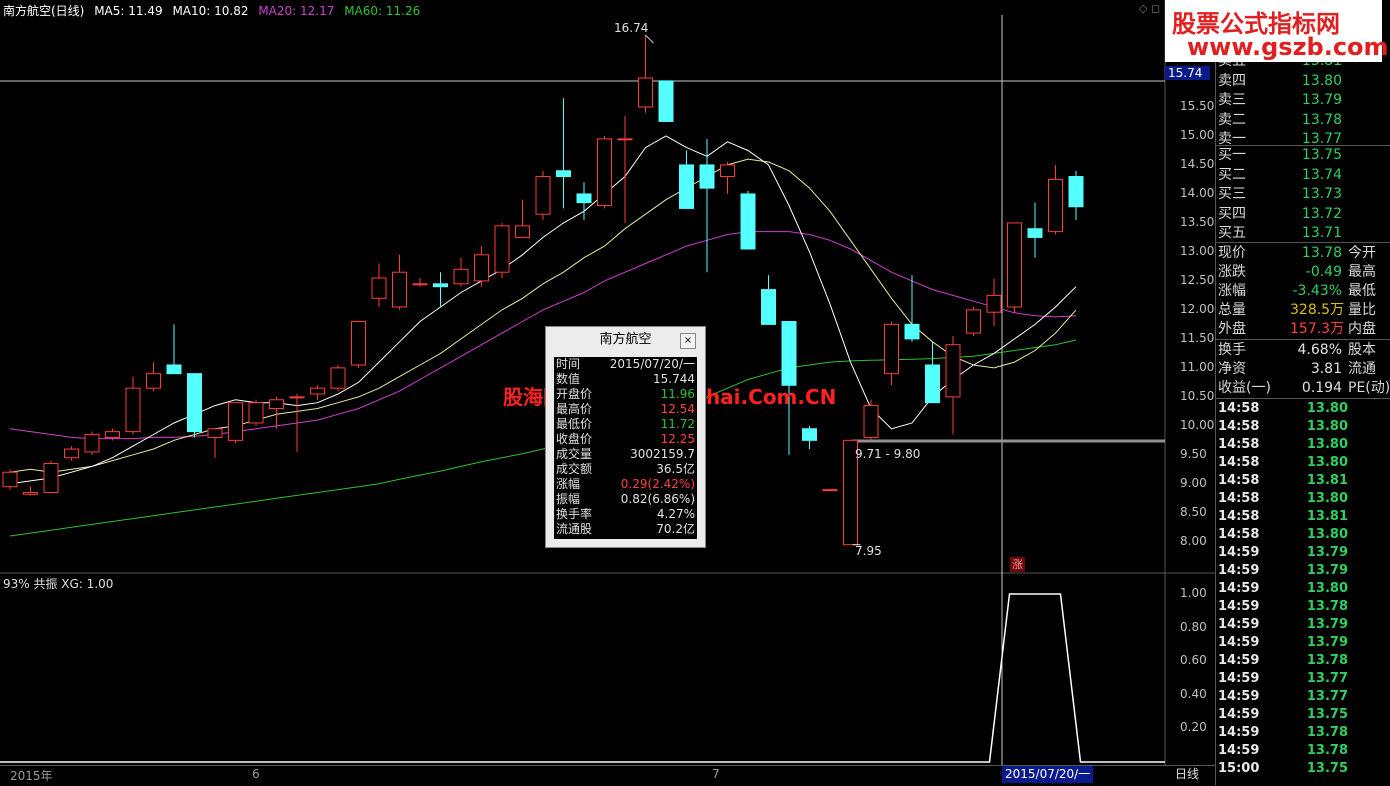  I want to click on date-axis: 2015年 6 7 2015/07/20/一 日线, so click(607, 775).